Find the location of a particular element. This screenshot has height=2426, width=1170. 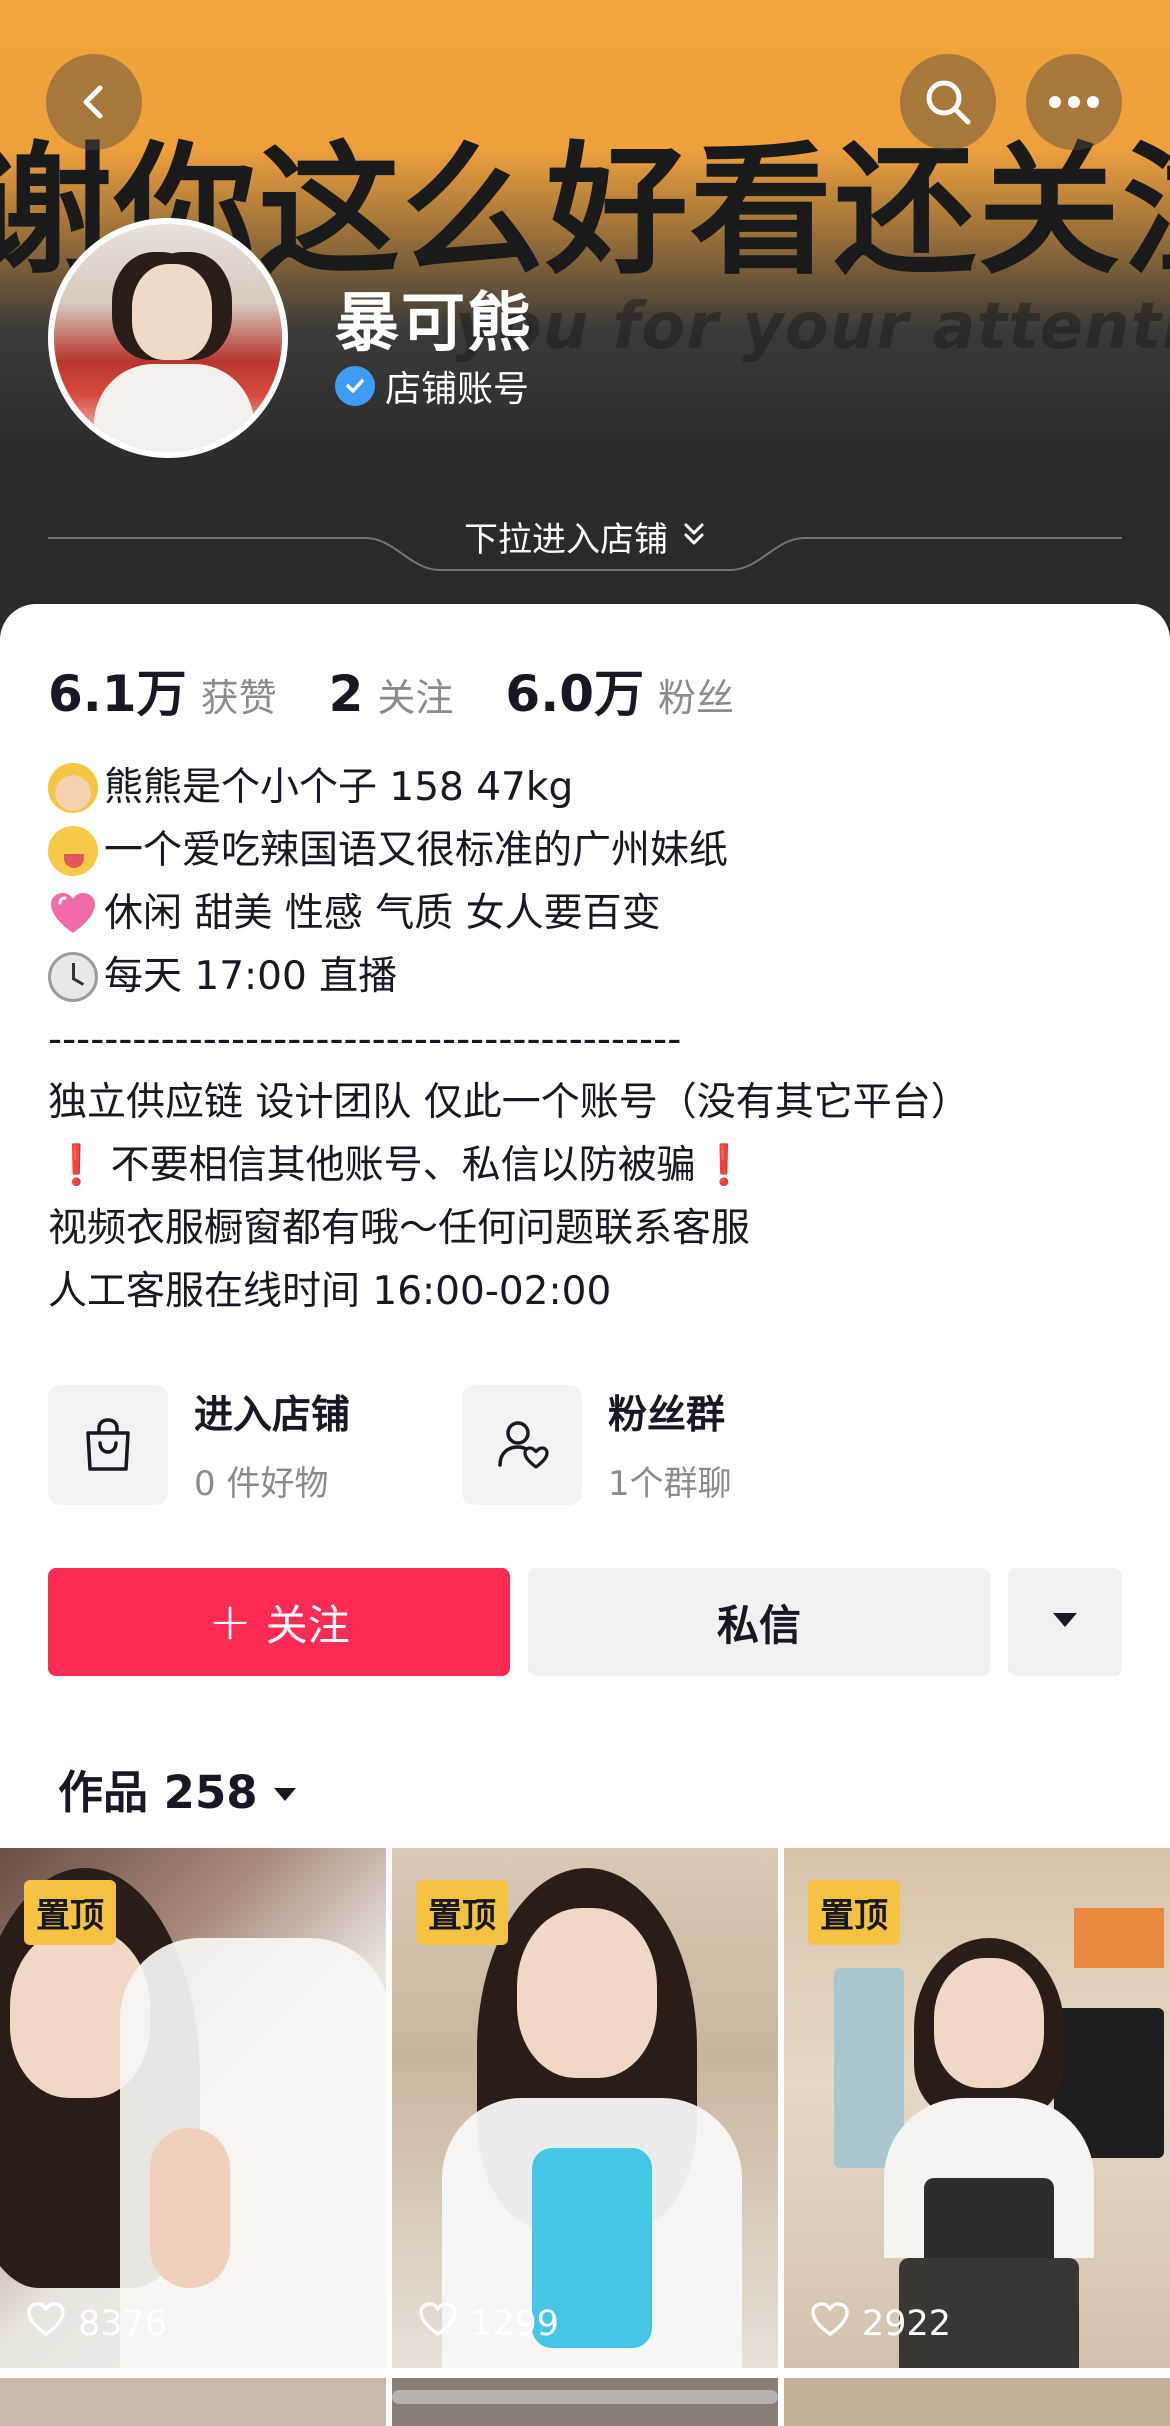

message-button: 私信 is located at coordinates (759, 1622).